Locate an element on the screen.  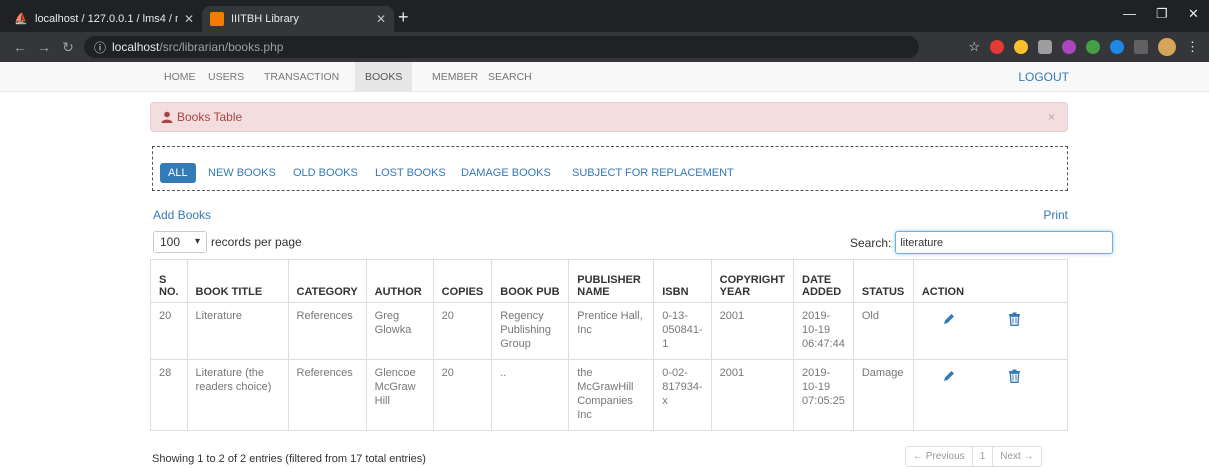
search-label: Search: is located at coordinates (871, 242).